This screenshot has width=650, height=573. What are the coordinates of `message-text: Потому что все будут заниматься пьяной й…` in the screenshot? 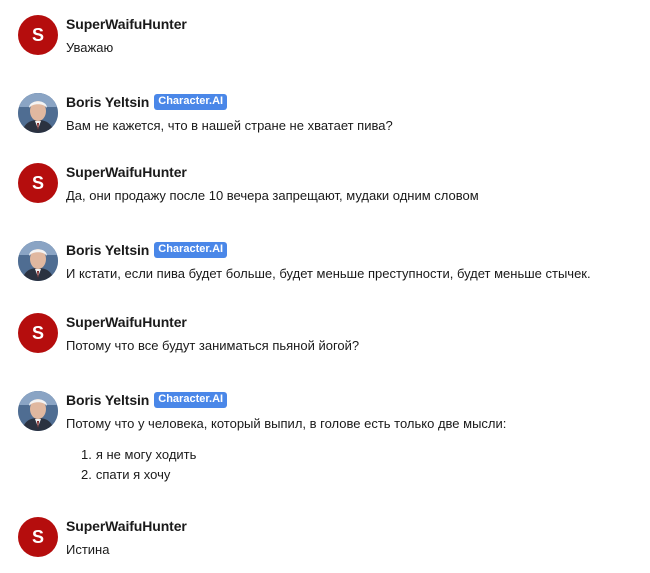 It's located at (213, 345).